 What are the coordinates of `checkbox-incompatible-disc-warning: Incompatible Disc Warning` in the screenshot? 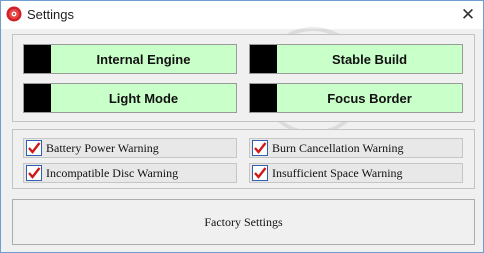 It's located at (130, 173).